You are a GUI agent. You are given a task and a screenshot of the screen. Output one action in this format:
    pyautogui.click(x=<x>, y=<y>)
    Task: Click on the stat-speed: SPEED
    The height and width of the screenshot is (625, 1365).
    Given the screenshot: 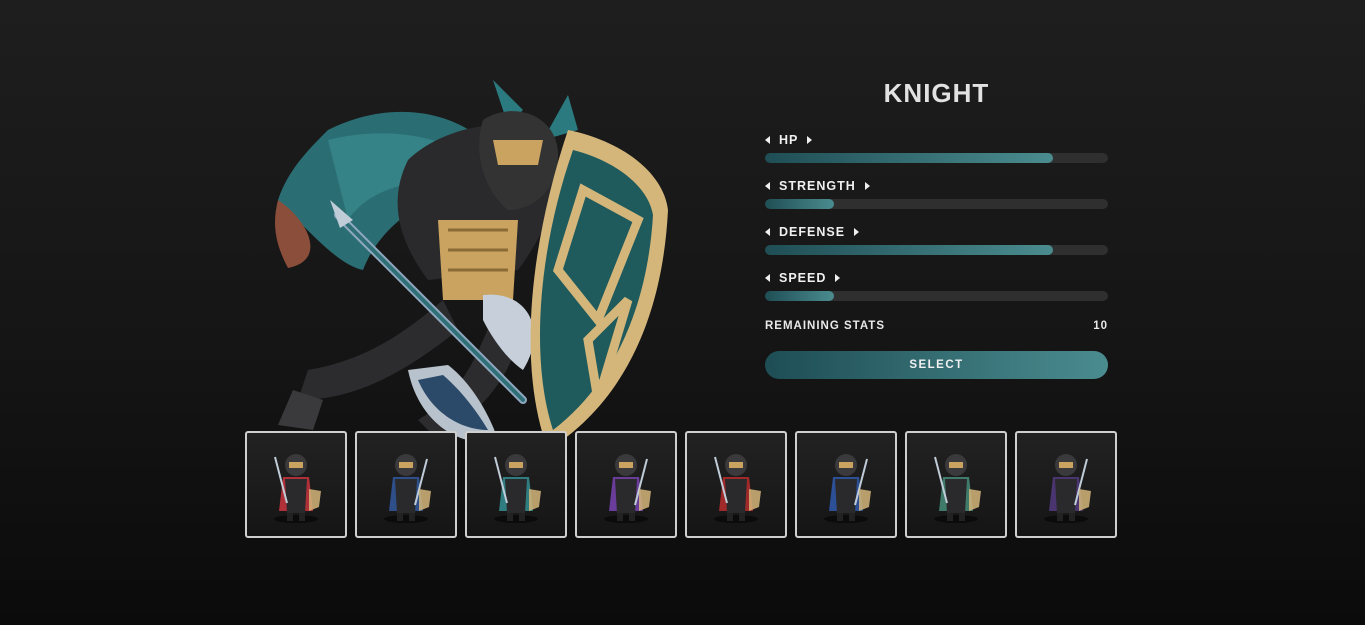 What is the action you would take?
    pyautogui.click(x=936, y=293)
    